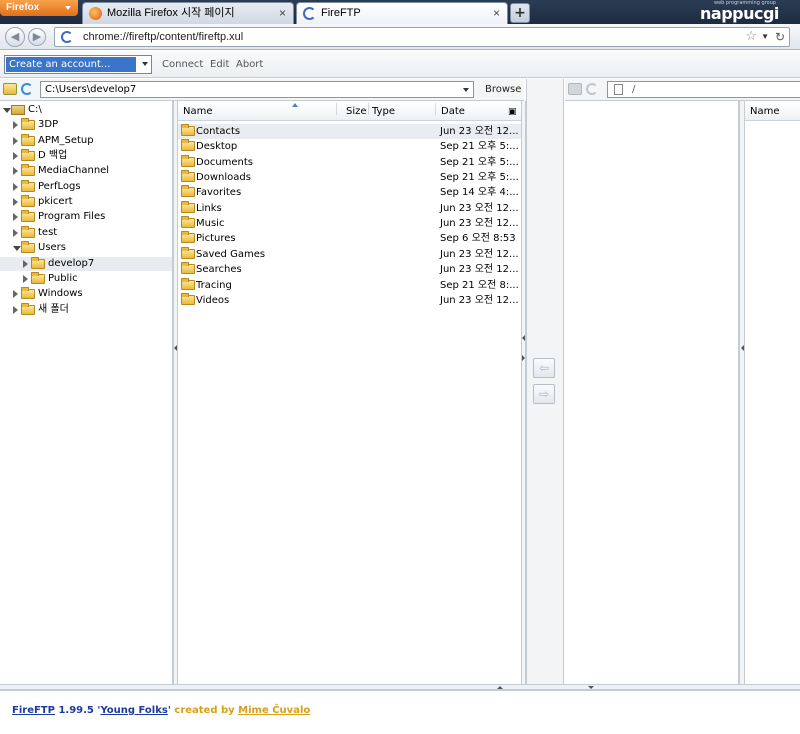  What do you see at coordinates (67, 37) in the screenshot?
I see `fireftp-icon` at bounding box center [67, 37].